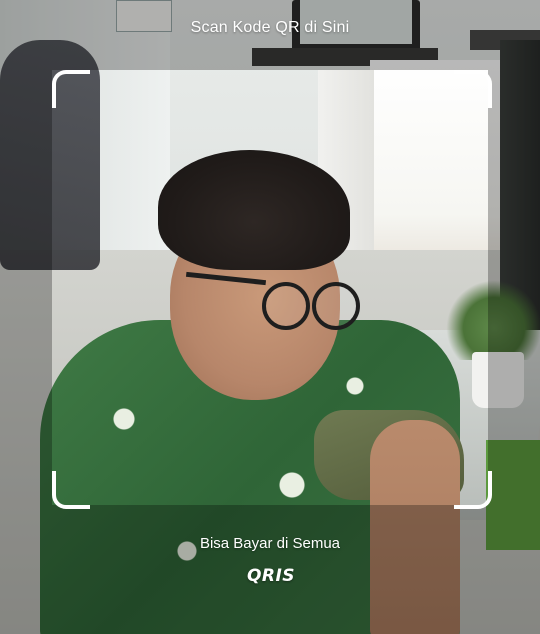  Describe the element at coordinates (473, 490) in the screenshot. I see `viewfinder-corner-bottom-right-icon` at that location.